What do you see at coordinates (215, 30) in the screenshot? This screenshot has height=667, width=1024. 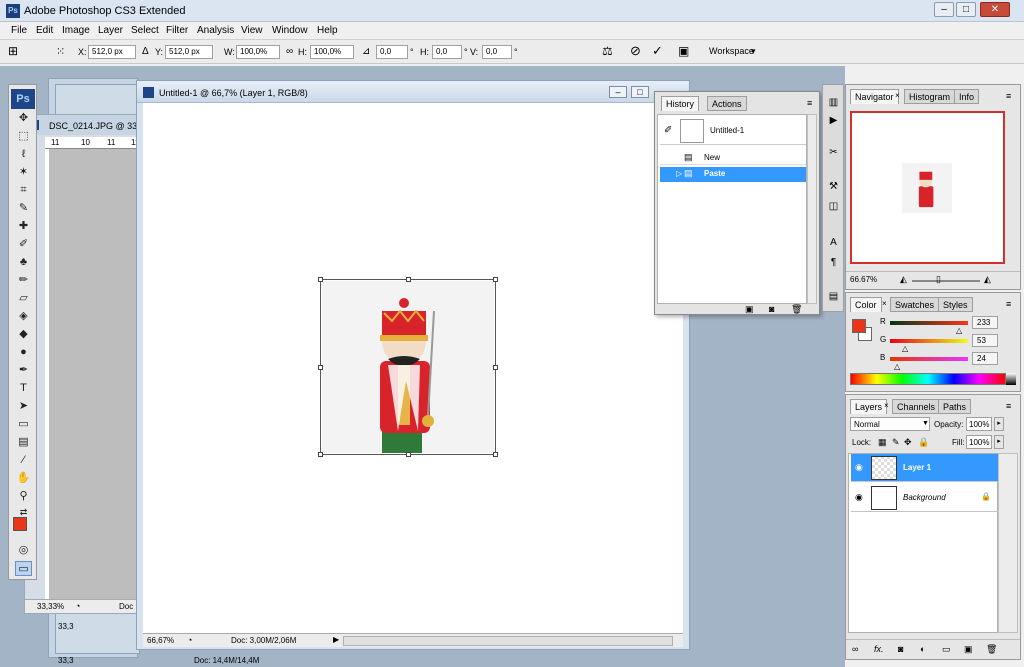 I see `menu-analysis: Analysis` at bounding box center [215, 30].